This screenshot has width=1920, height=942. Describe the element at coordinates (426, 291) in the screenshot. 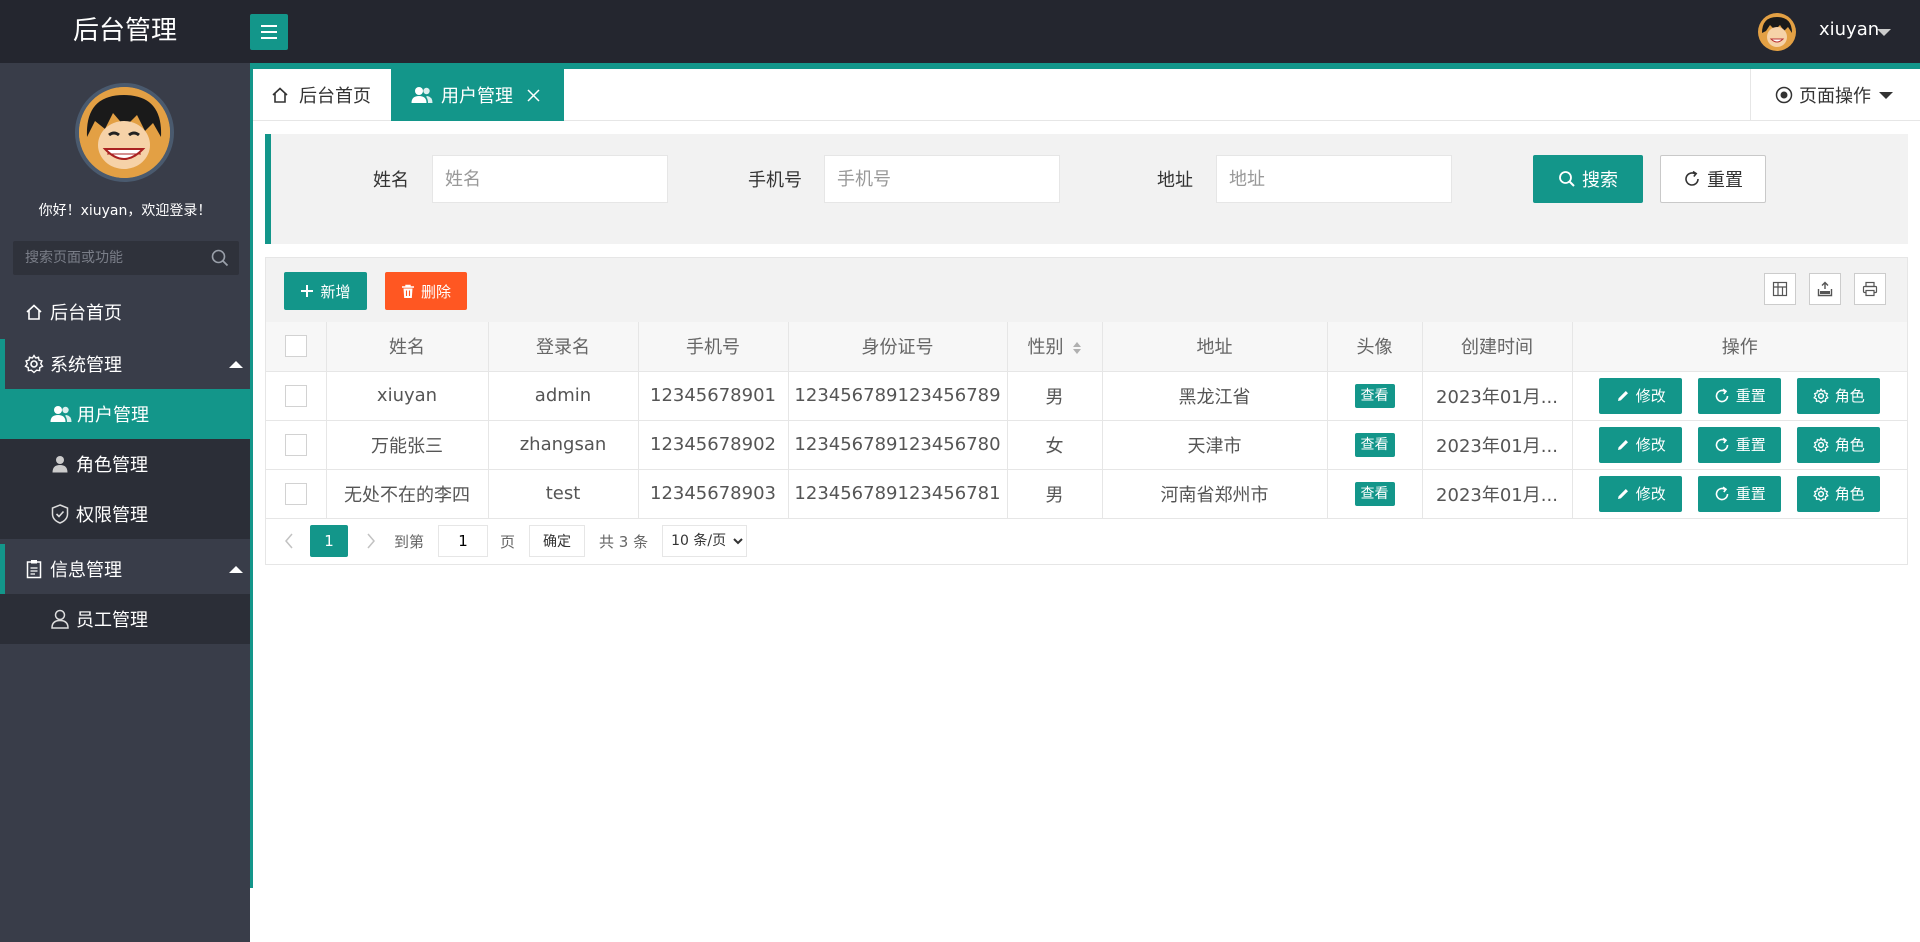

I see `delete-button: 删除` at that location.